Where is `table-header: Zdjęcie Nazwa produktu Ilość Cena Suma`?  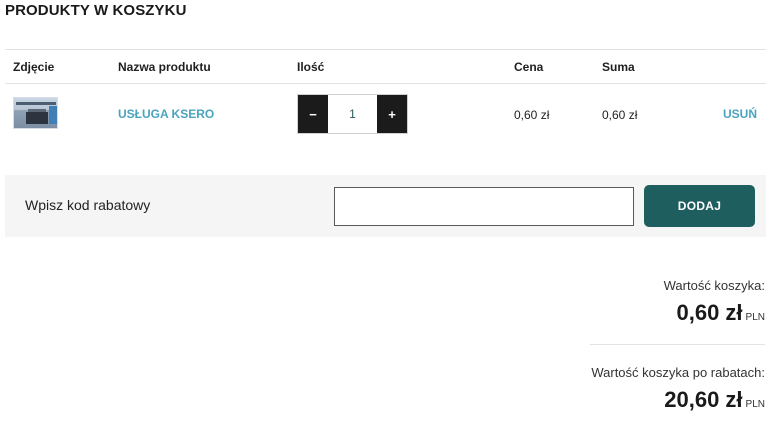 table-header: Zdjęcie Nazwa produktu Ilość Cena Suma is located at coordinates (385, 66).